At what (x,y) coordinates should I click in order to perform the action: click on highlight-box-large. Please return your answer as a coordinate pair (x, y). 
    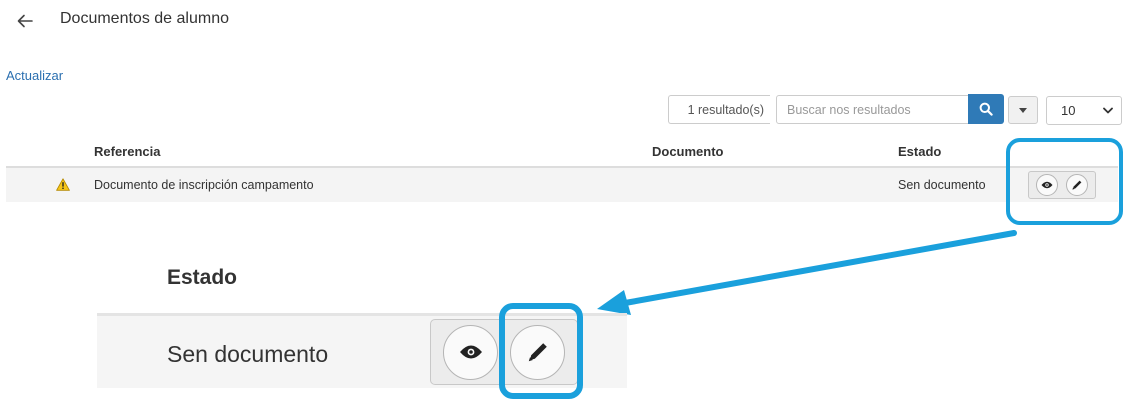
    Looking at the image, I should click on (541, 351).